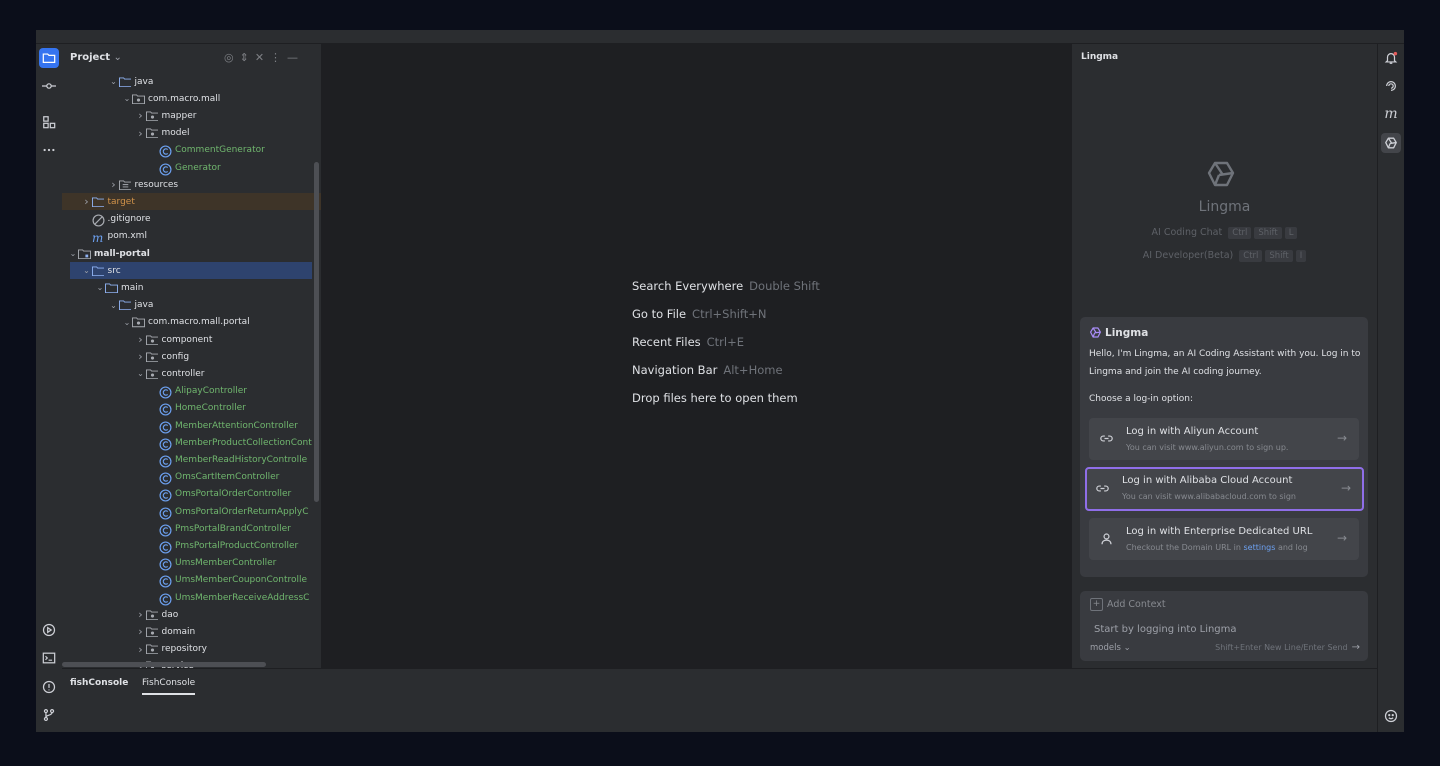  Describe the element at coordinates (49, 658) in the screenshot. I see `terminal-icon` at that location.